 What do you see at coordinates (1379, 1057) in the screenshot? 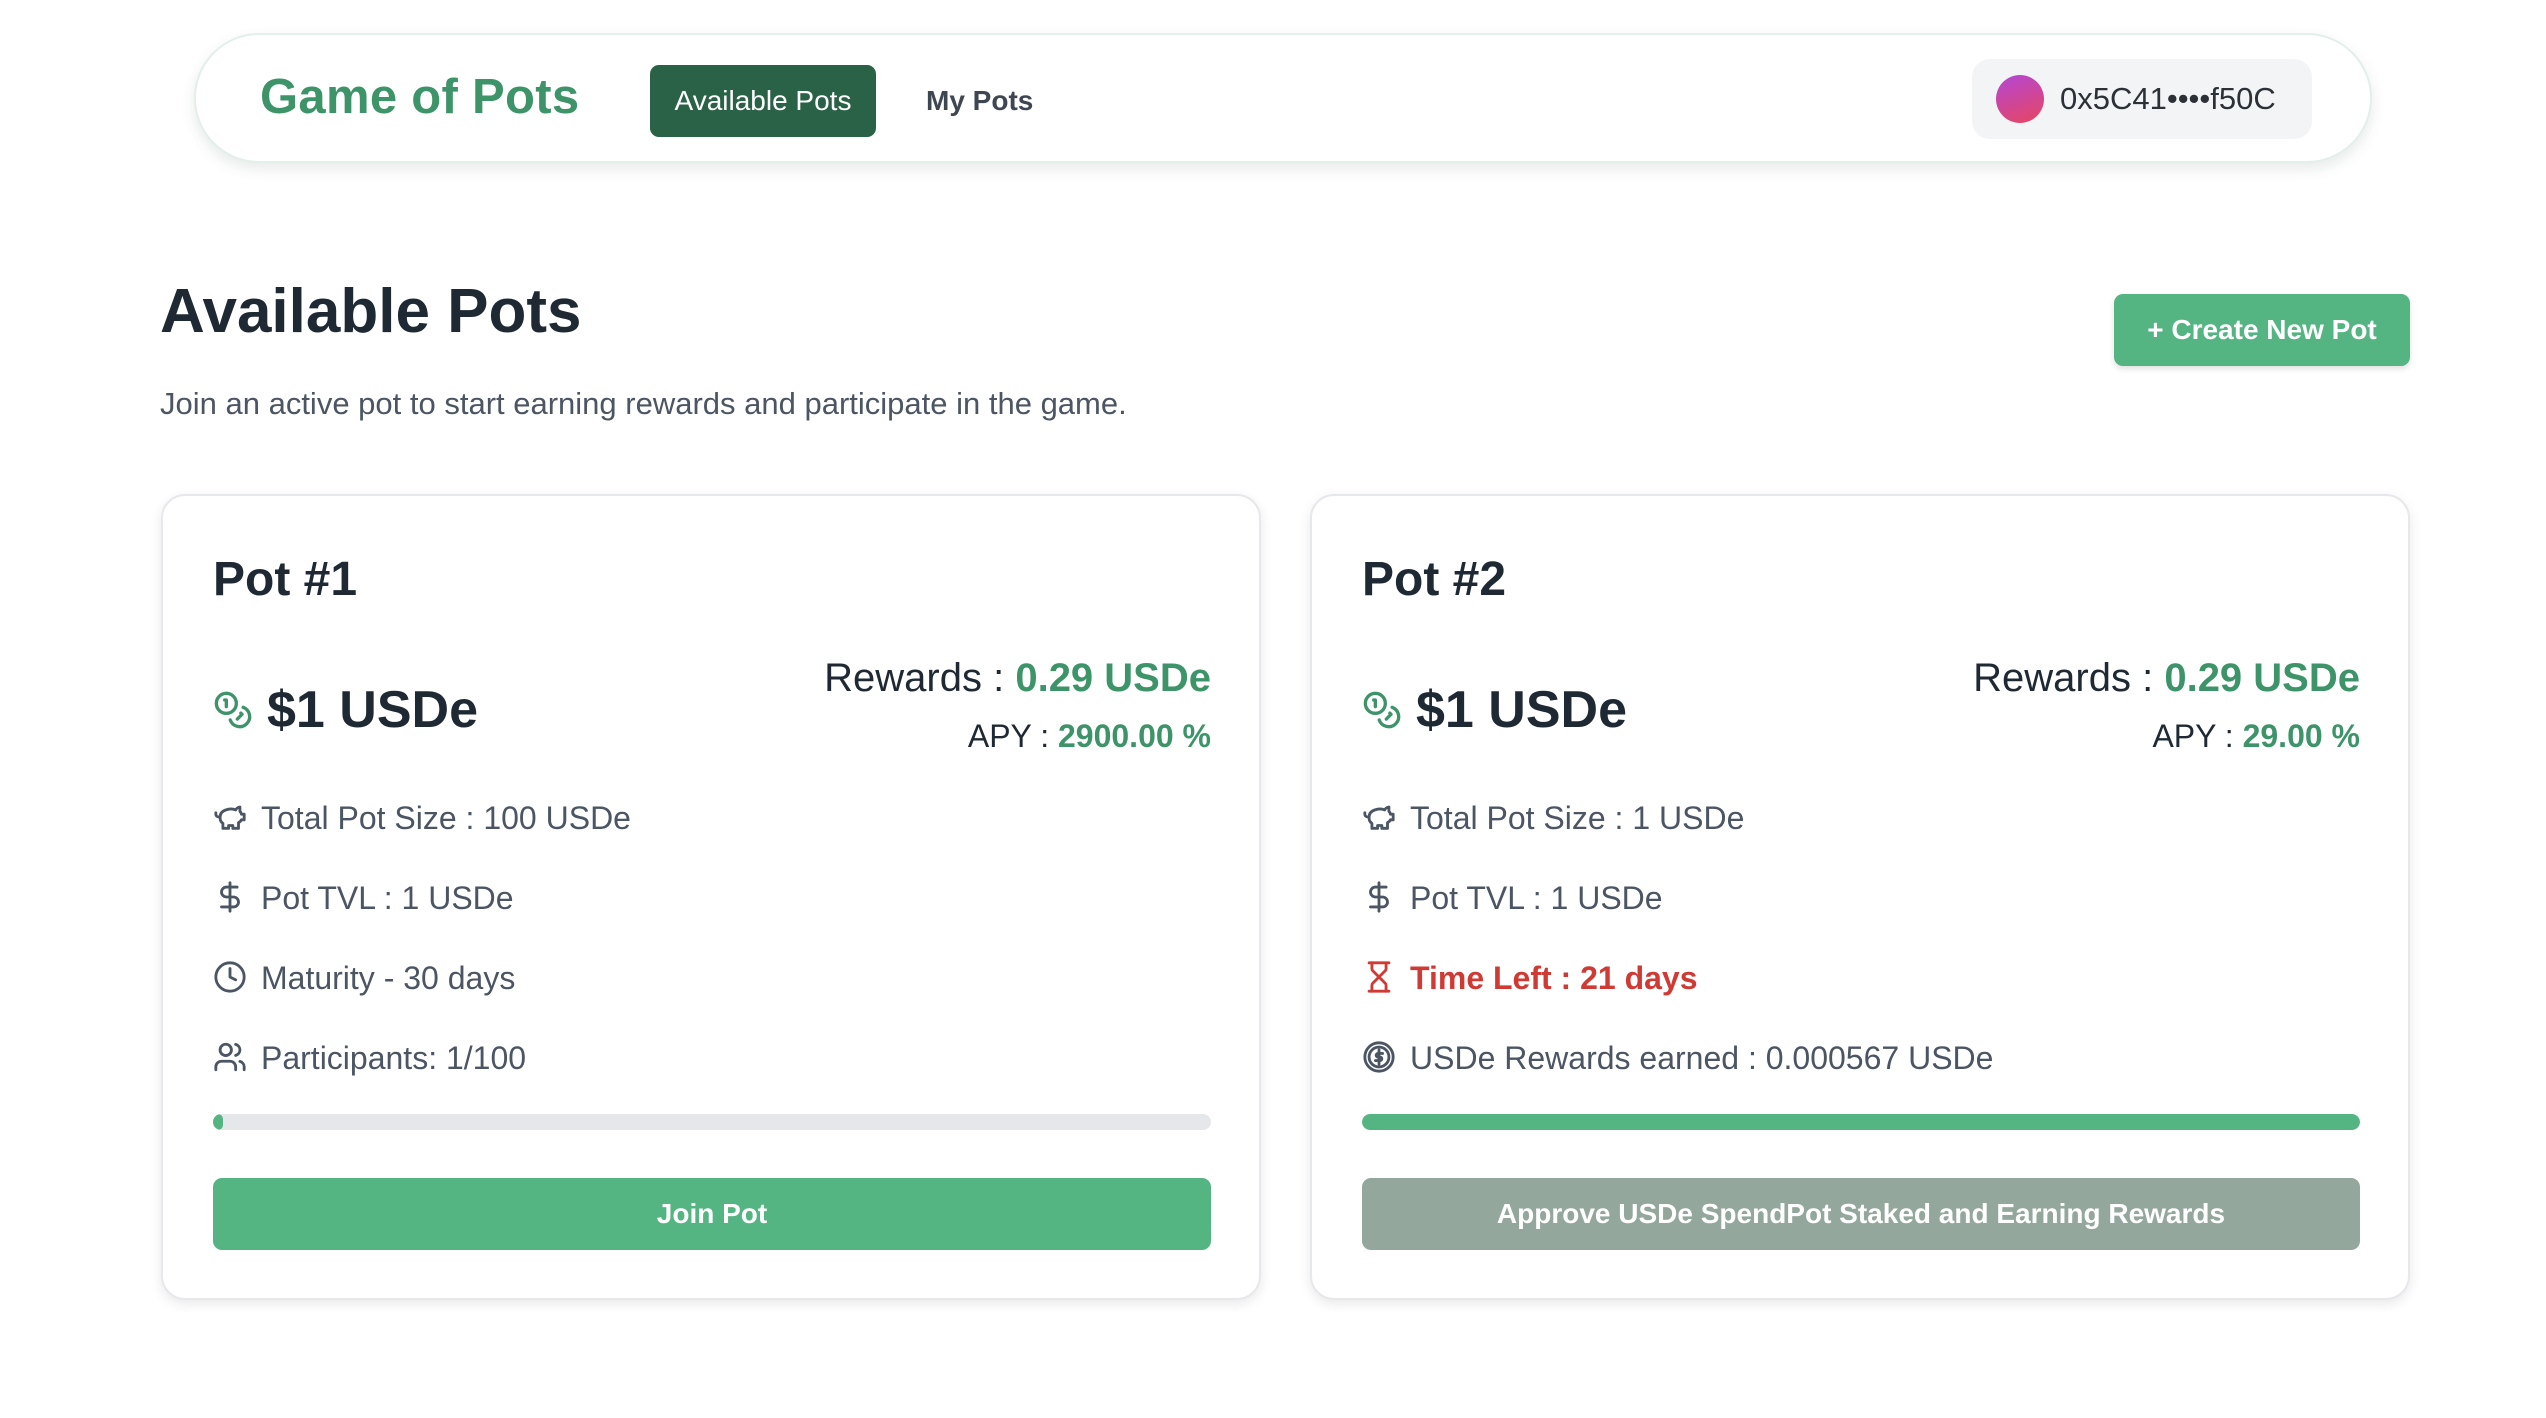
I see `dollar-circle-icon` at bounding box center [1379, 1057].